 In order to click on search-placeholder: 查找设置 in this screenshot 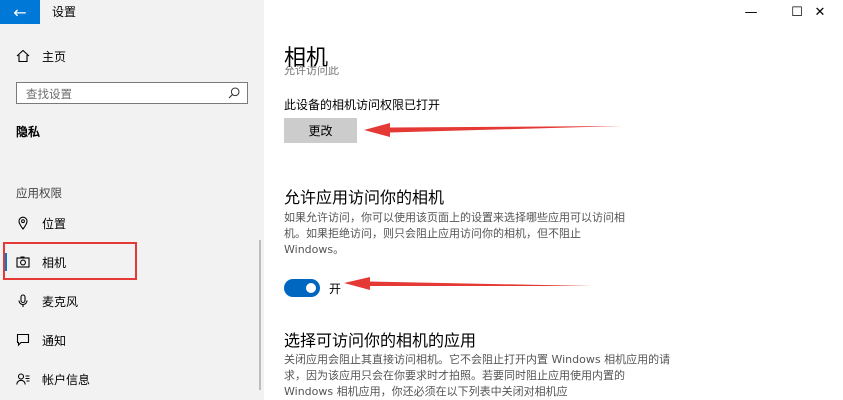, I will do `click(49, 94)`.